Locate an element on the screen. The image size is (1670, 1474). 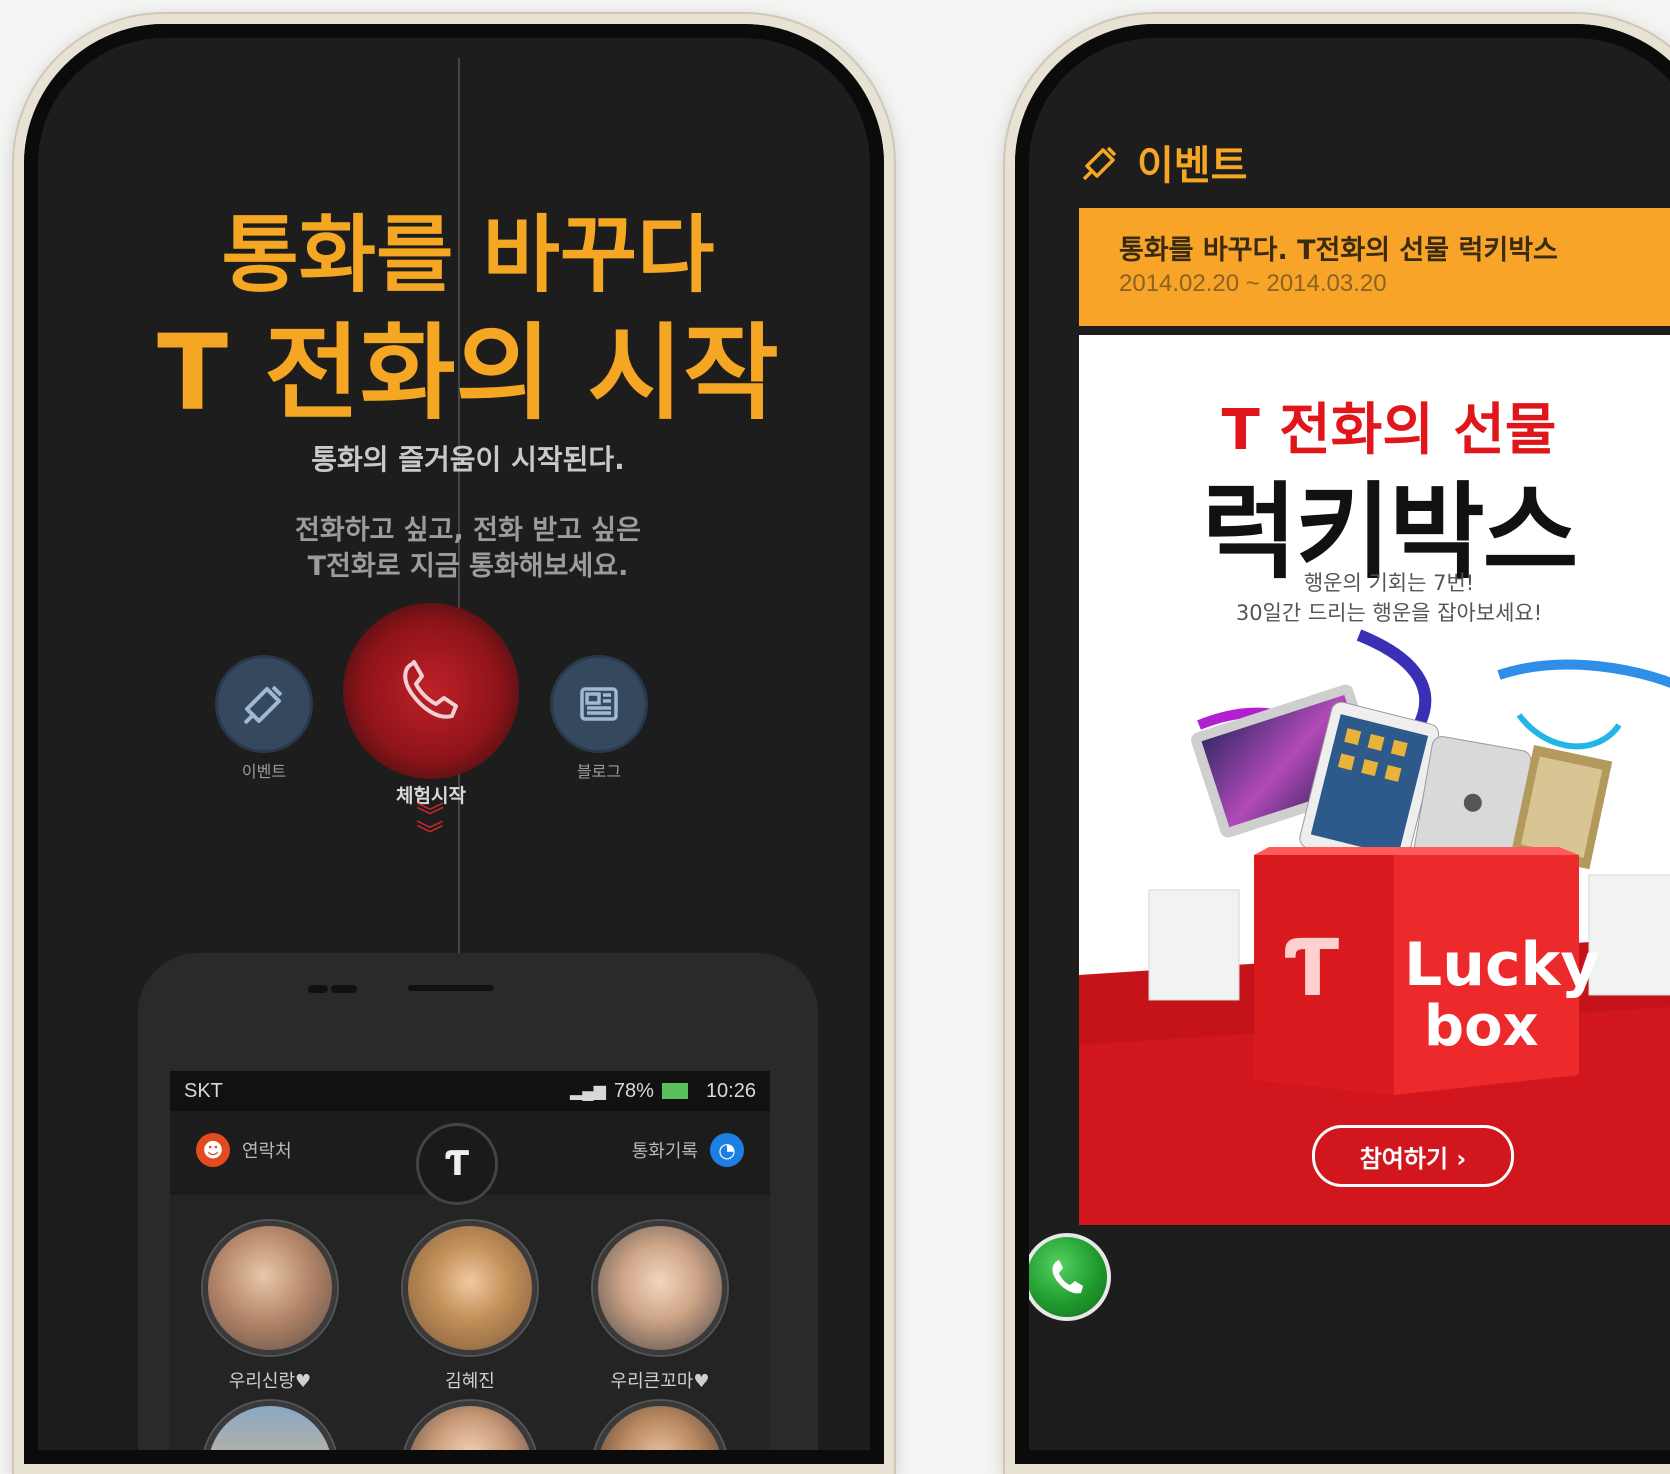
clock-icon: ◔ is located at coordinates (727, 1150).